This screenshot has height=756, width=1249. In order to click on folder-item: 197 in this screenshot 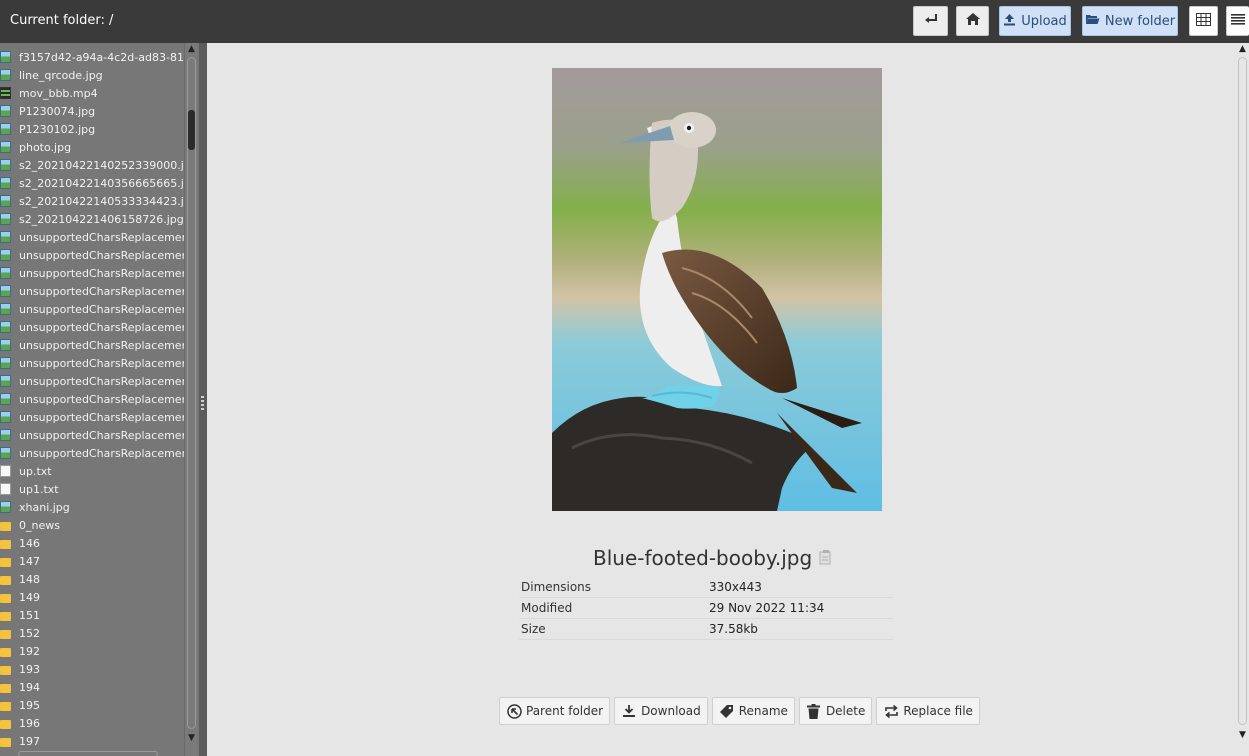, I will do `click(92, 741)`.